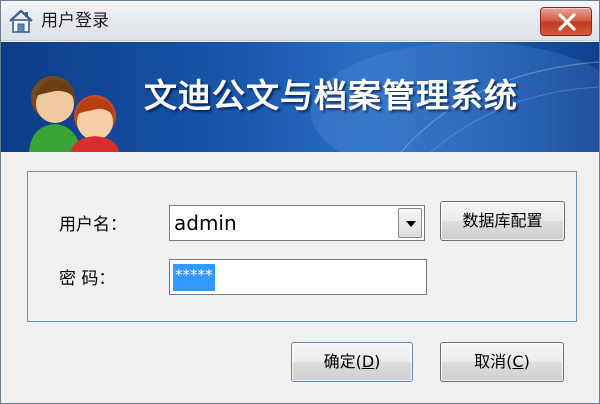 The width and height of the screenshot is (600, 404). Describe the element at coordinates (297, 223) in the screenshot. I see `username-combobox: admin` at that location.